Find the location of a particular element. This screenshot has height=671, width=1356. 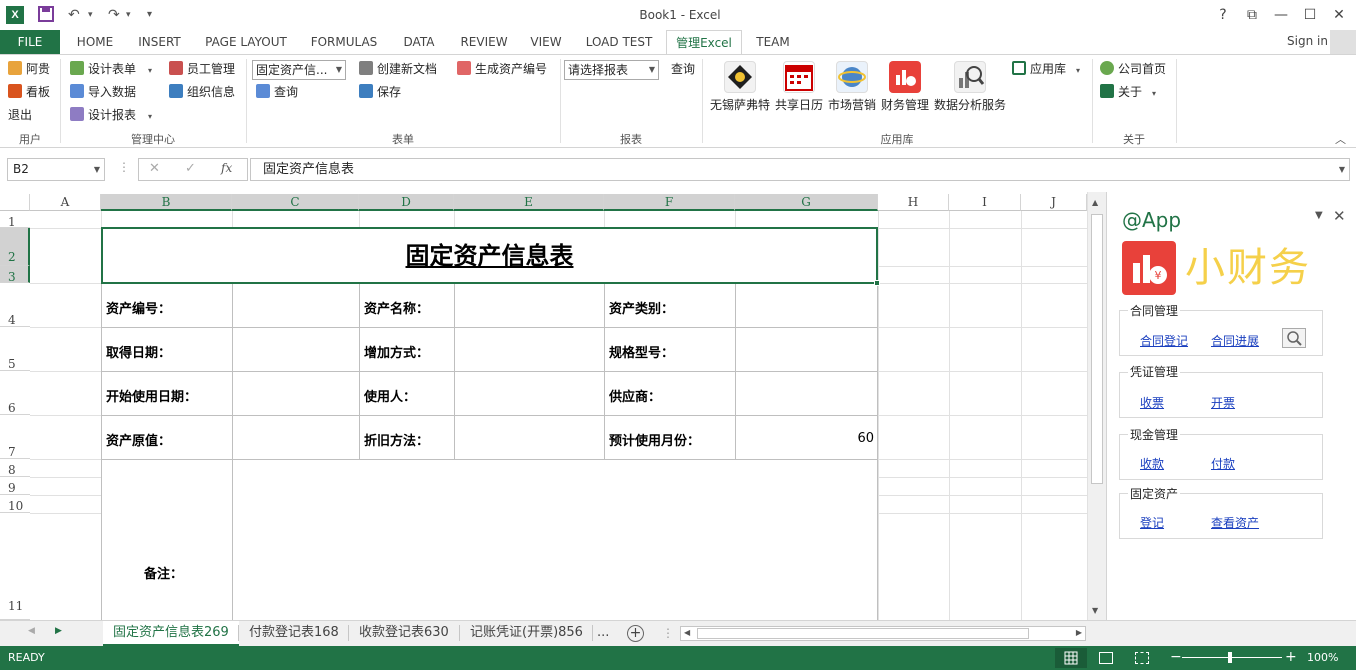

close-pane-icon: ✕ is located at coordinates (1339, 216).